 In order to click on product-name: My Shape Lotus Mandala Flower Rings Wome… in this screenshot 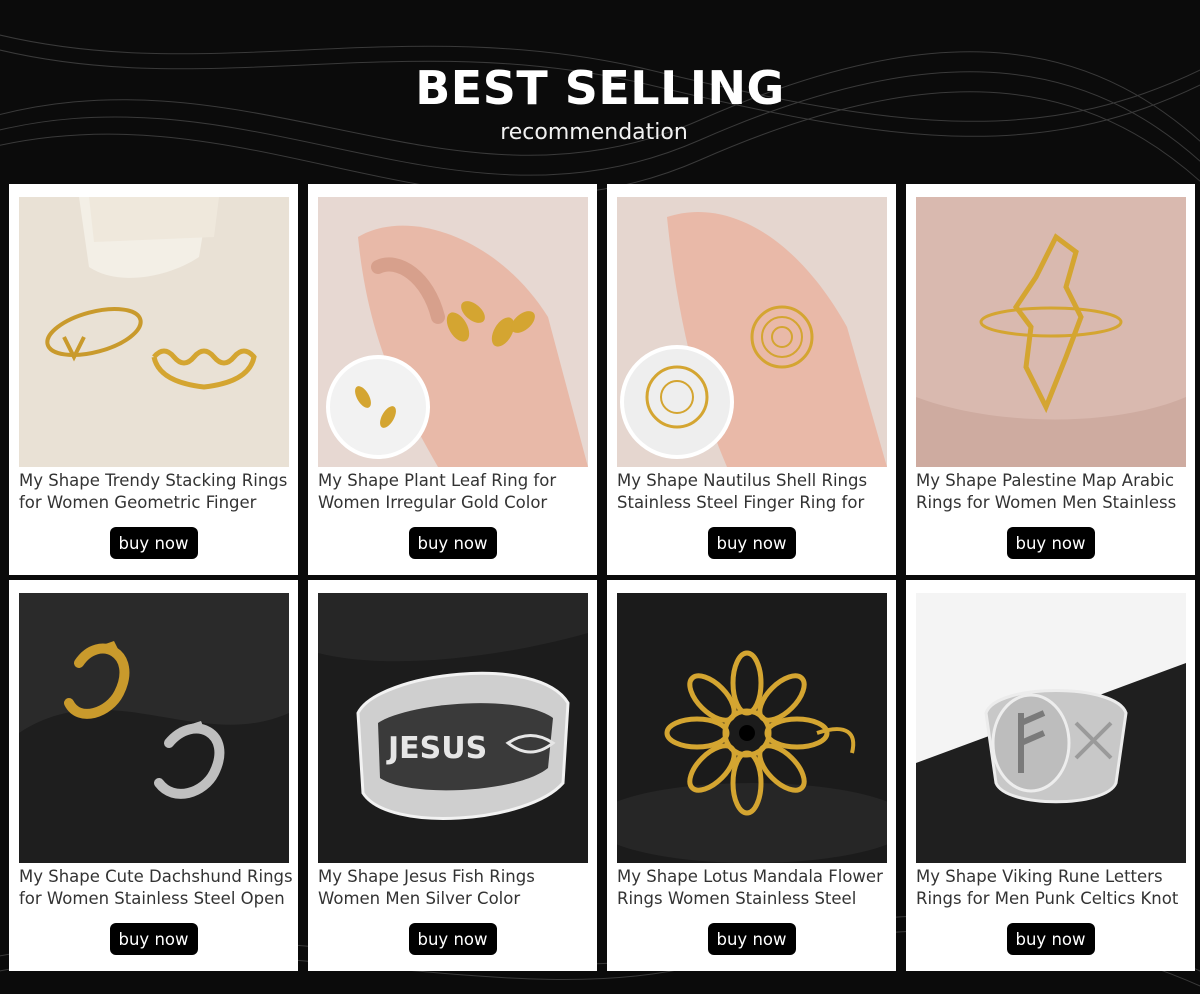, I will do `click(754, 888)`.